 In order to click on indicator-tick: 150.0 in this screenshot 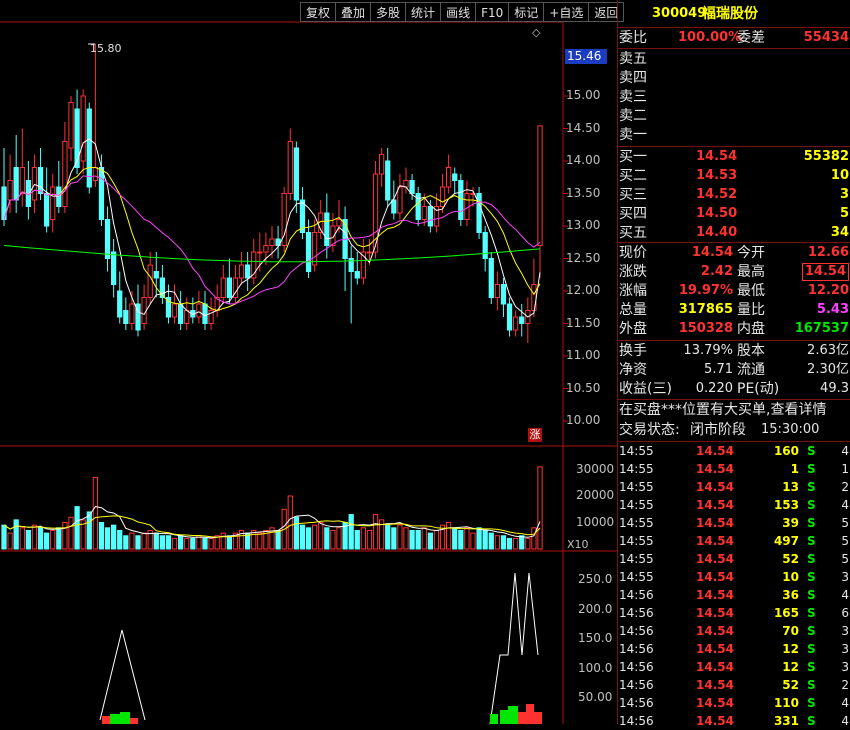, I will do `click(595, 638)`.